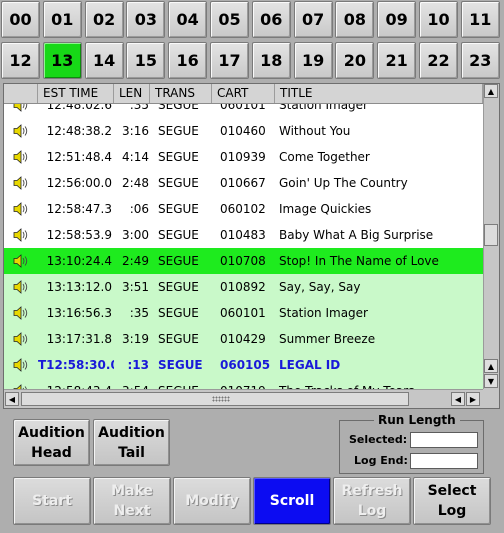 The image size is (504, 533). I want to click on row-cart: 010892, so click(243, 287).